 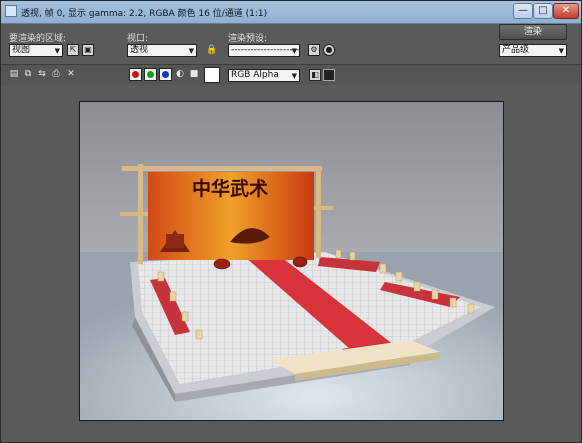 What do you see at coordinates (248, 39) in the screenshot?
I see `render-preset-label: 渲染预设:` at bounding box center [248, 39].